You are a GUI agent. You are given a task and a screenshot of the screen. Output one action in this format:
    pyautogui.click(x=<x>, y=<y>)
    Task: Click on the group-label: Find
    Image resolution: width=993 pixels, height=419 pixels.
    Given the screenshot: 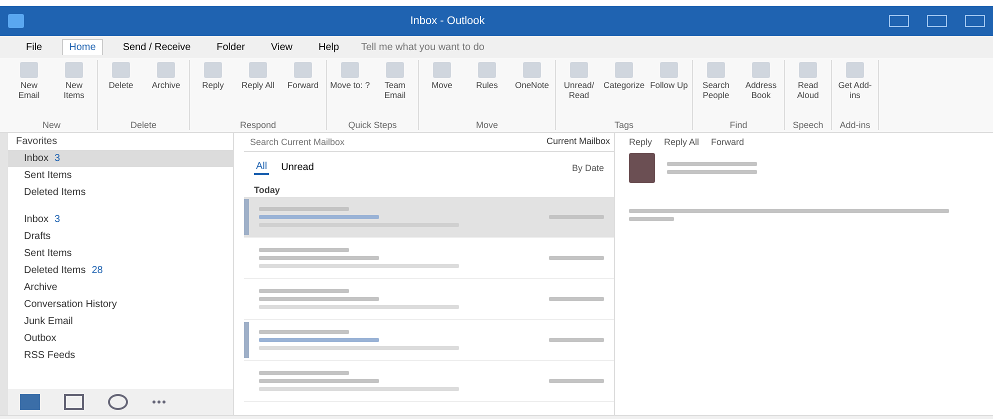 What is the action you would take?
    pyautogui.click(x=738, y=125)
    